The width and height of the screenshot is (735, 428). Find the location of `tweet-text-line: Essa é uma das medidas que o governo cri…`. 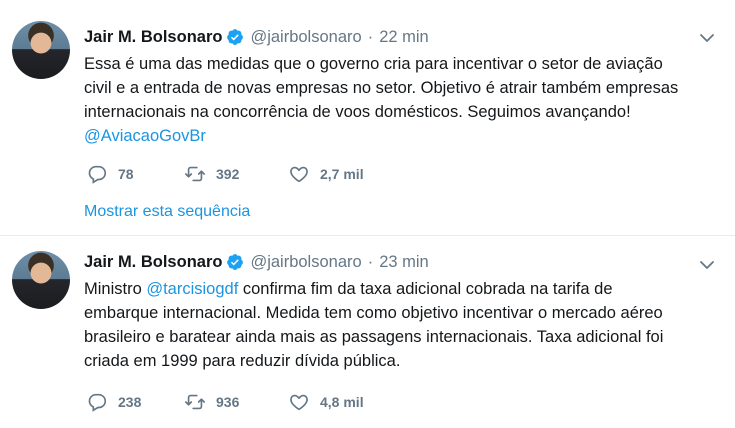

tweet-text-line: Essa é uma das medidas que o governo cri… is located at coordinates (373, 64).